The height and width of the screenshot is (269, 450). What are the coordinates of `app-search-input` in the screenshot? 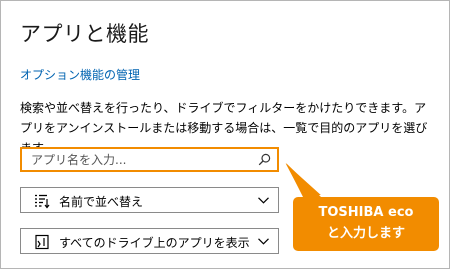 It's located at (141, 159).